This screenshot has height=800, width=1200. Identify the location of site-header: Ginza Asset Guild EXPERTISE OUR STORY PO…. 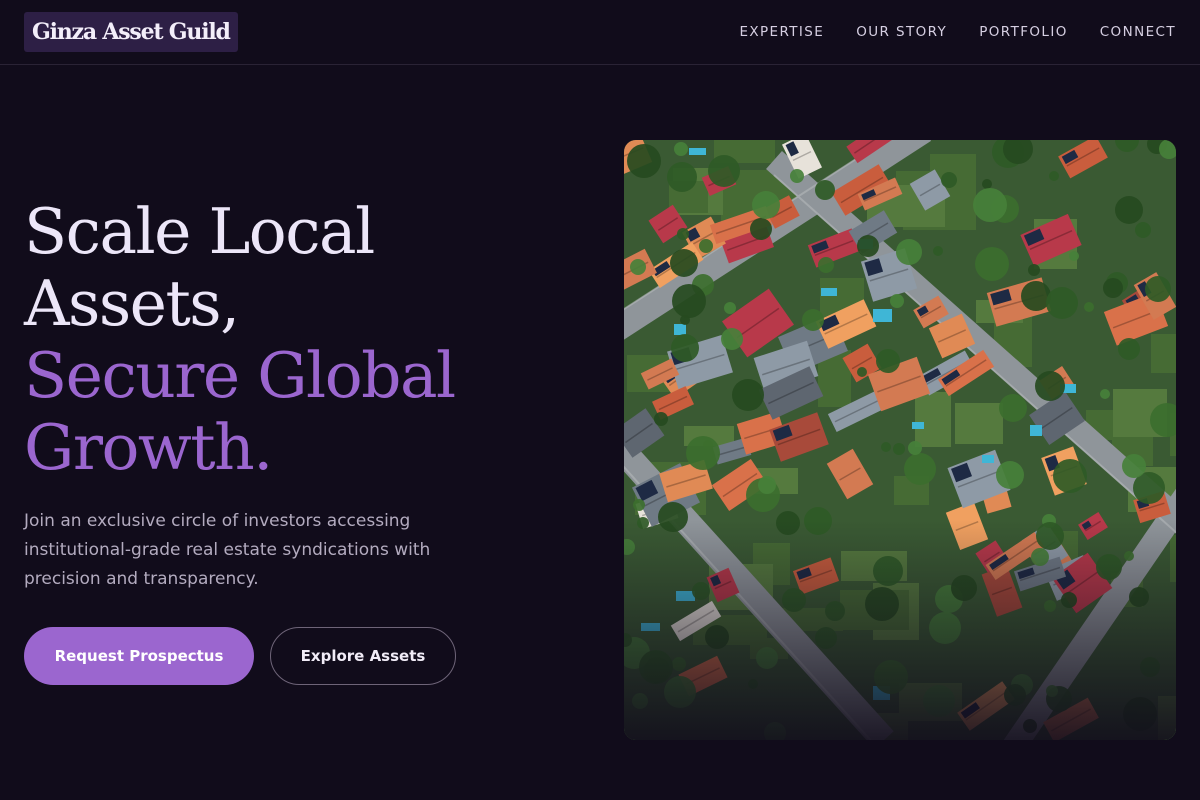
(600, 32).